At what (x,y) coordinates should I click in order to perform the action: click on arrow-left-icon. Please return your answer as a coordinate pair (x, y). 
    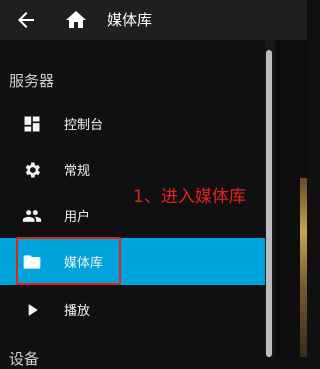
    Looking at the image, I should click on (26, 20).